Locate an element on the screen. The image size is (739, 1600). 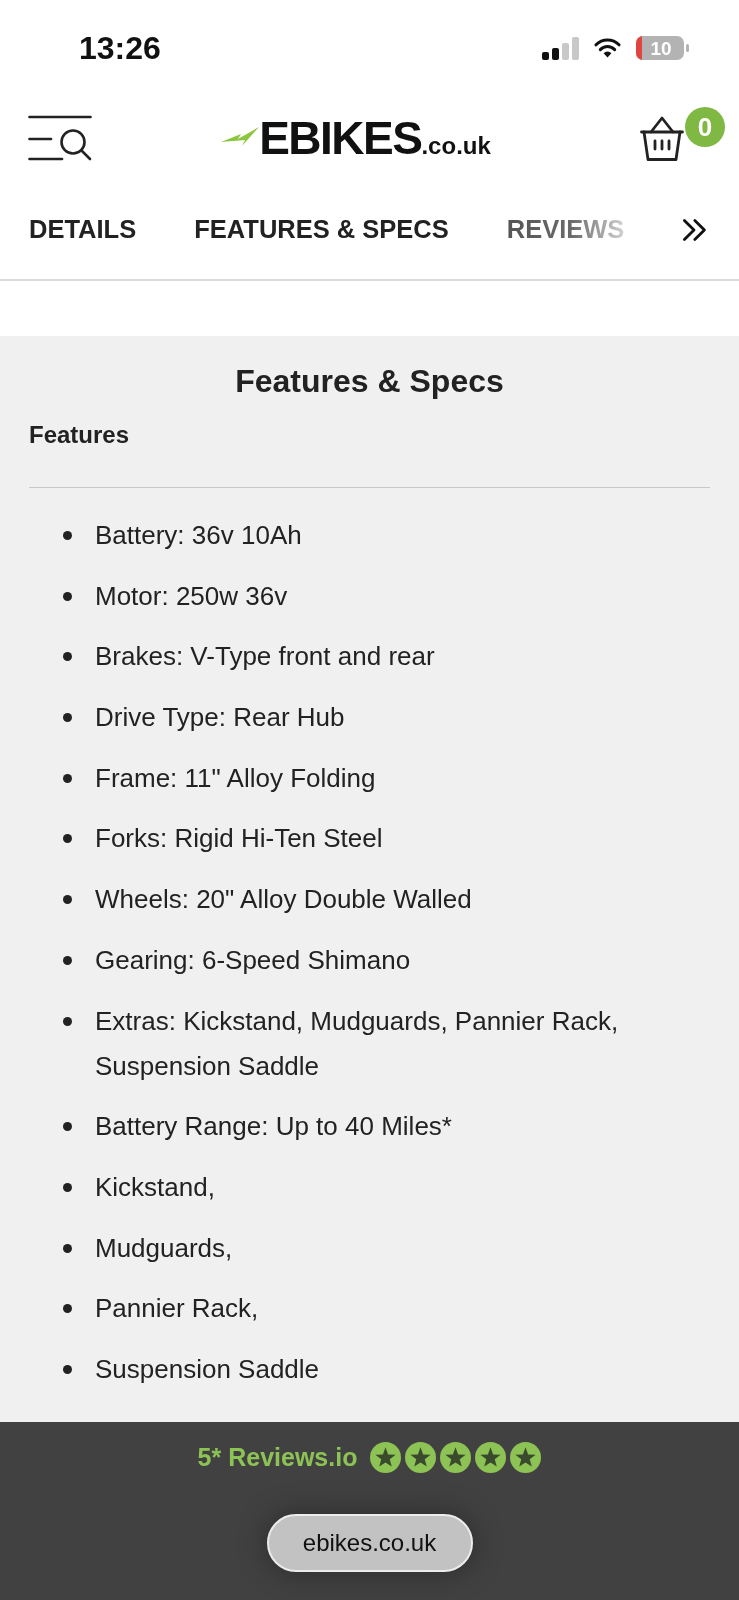
tab: DETAILS is located at coordinates (83, 229).